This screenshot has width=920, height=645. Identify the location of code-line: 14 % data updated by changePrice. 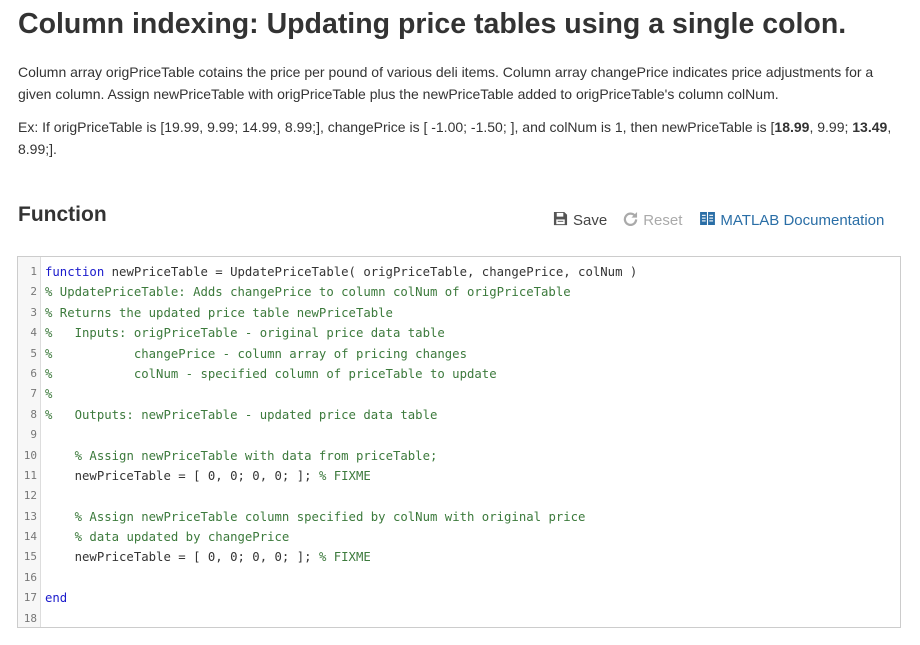
(459, 537).